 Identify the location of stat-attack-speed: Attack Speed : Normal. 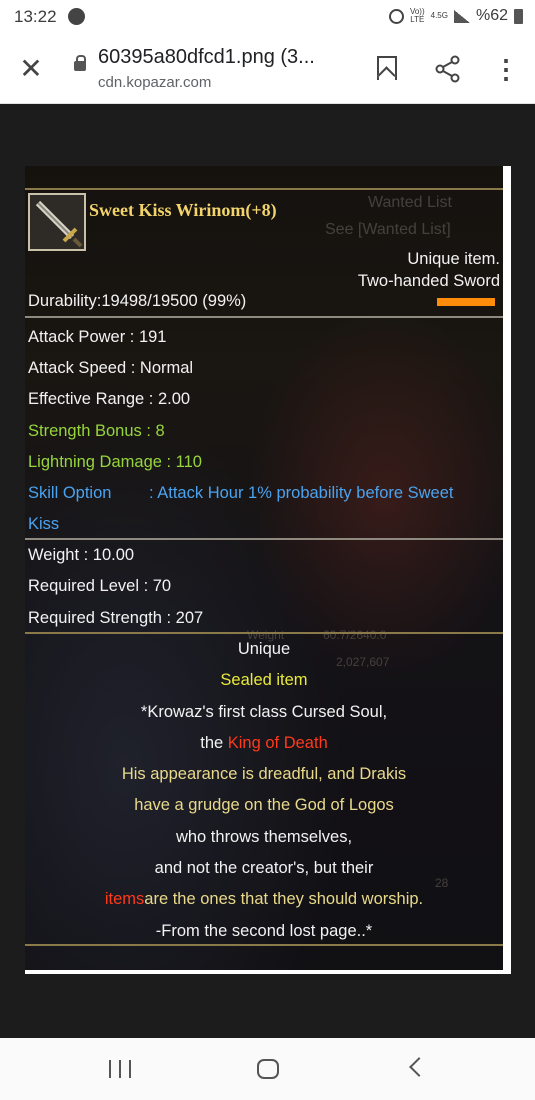
(111, 368).